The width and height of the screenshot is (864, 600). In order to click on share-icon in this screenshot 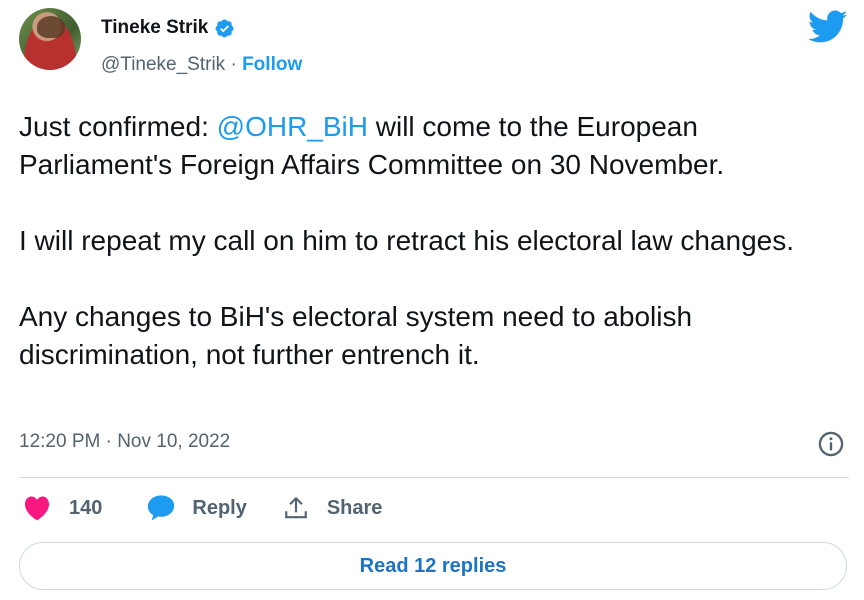, I will do `click(296, 508)`.